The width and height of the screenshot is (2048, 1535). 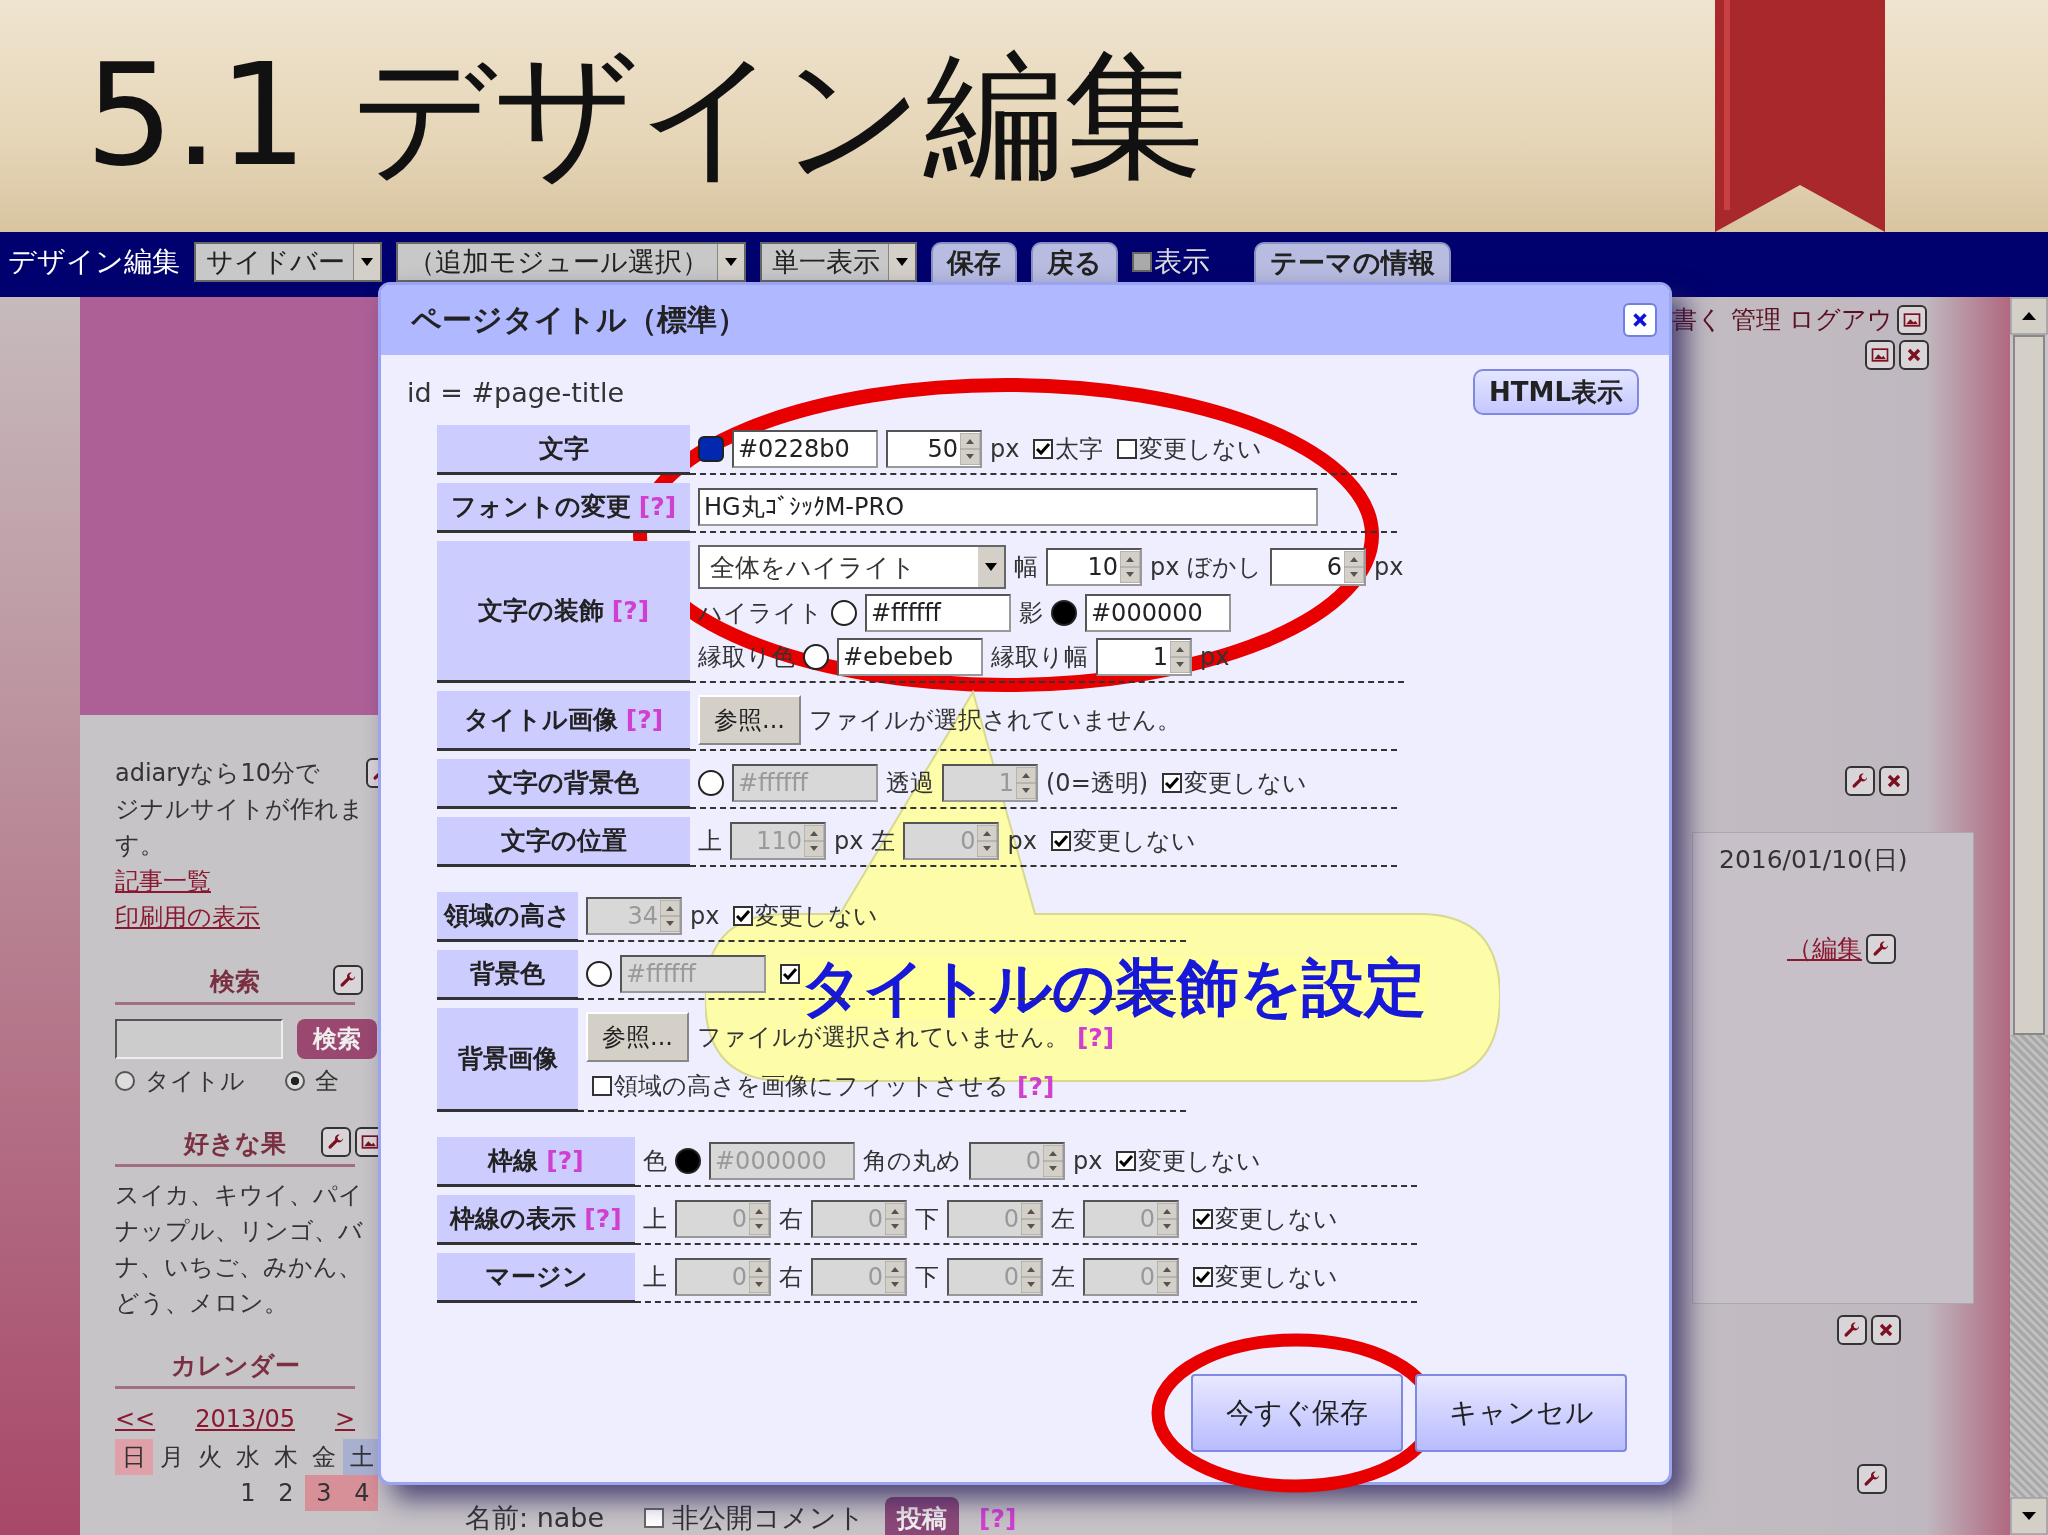 What do you see at coordinates (579, 319) in the screenshot?
I see `dialog-title: ページタイトル（標準）` at bounding box center [579, 319].